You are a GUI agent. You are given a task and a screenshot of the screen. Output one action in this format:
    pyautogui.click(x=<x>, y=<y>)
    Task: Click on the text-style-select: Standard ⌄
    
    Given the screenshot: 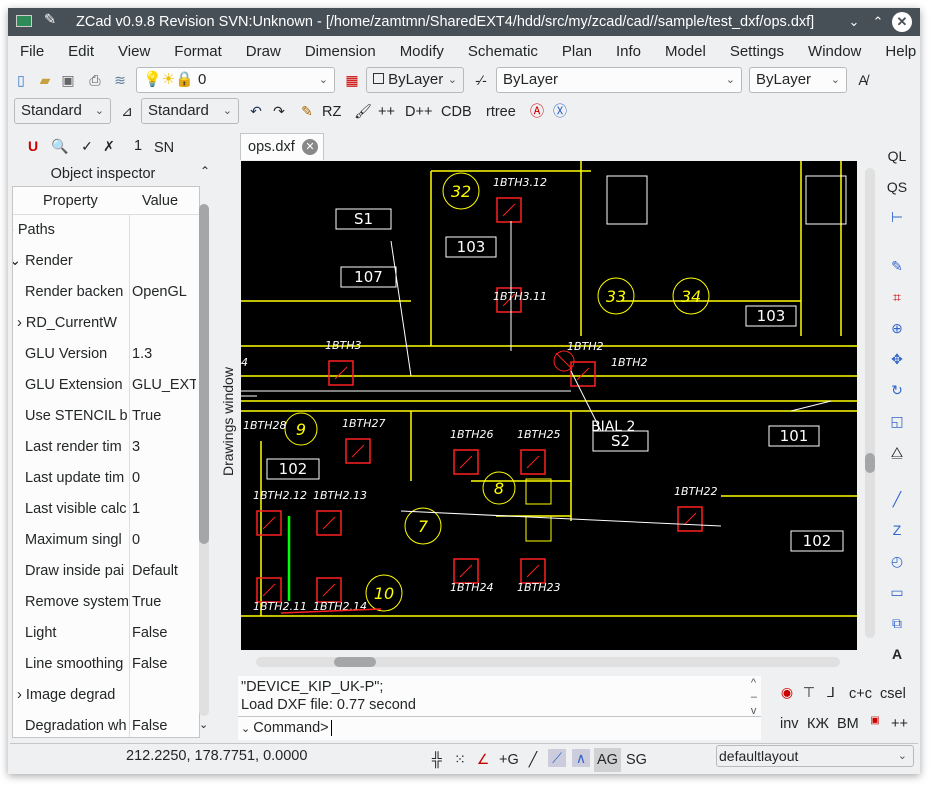 What is the action you would take?
    pyautogui.click(x=62, y=111)
    